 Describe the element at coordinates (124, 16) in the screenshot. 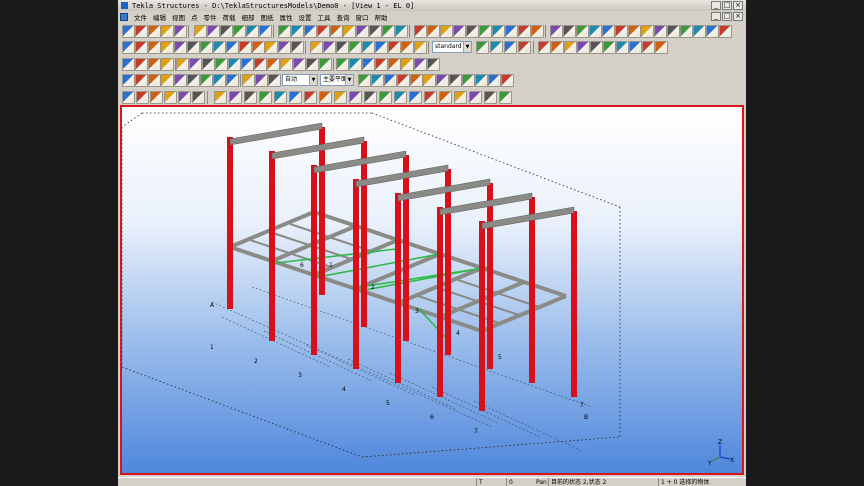

I see `model-icon` at that location.